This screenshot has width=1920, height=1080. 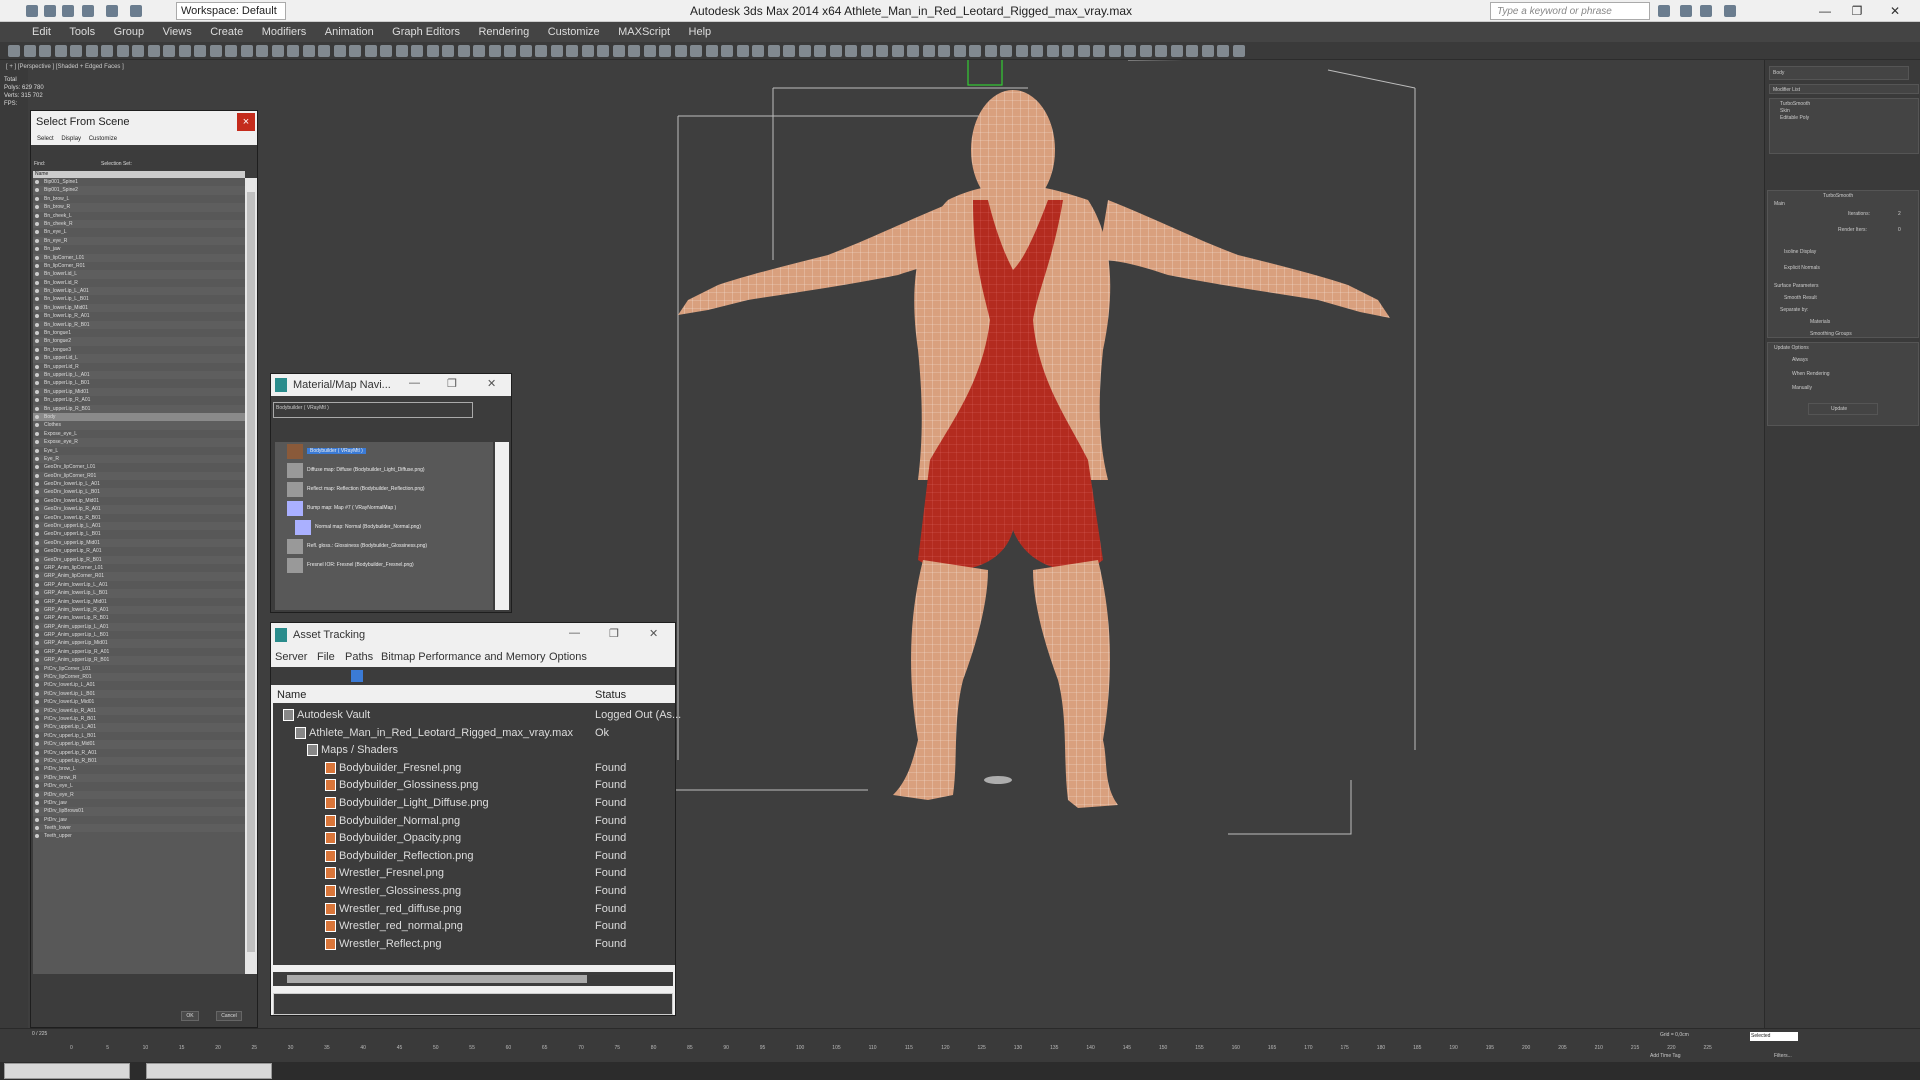 I want to click on table-row: Bodybuilder_Light_Diffuse.png Found, so click(x=474, y=803).